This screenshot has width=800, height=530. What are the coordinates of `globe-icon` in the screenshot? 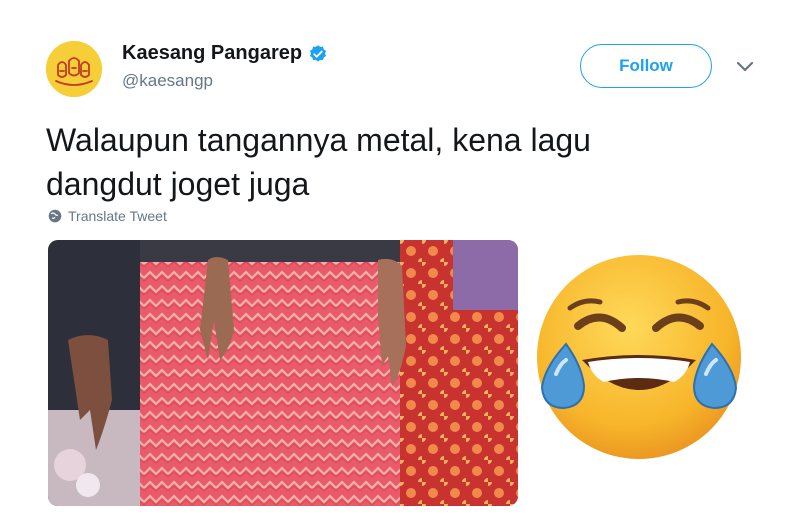 It's located at (55, 216).